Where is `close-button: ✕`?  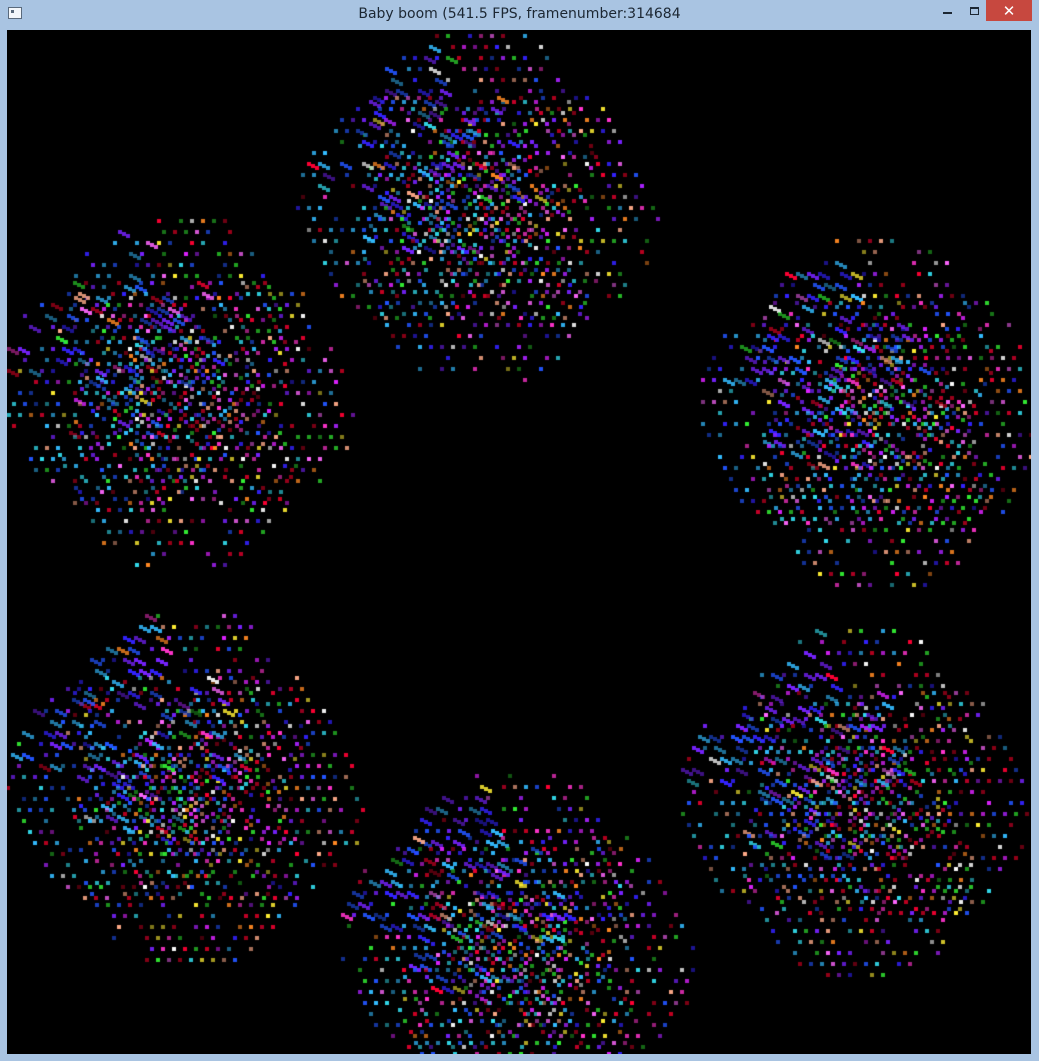
close-button: ✕ is located at coordinates (1009, 10).